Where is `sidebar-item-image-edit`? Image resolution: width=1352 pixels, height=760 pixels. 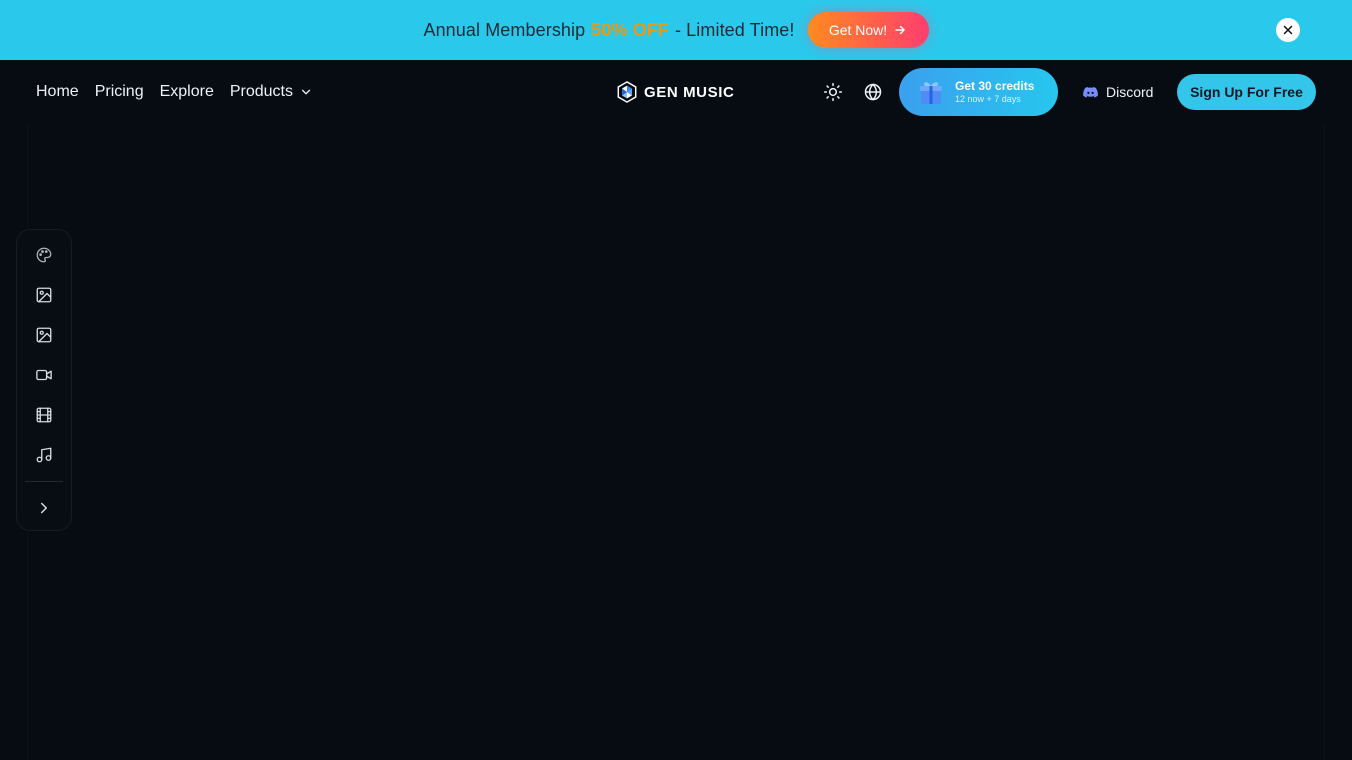 sidebar-item-image-edit is located at coordinates (44, 335).